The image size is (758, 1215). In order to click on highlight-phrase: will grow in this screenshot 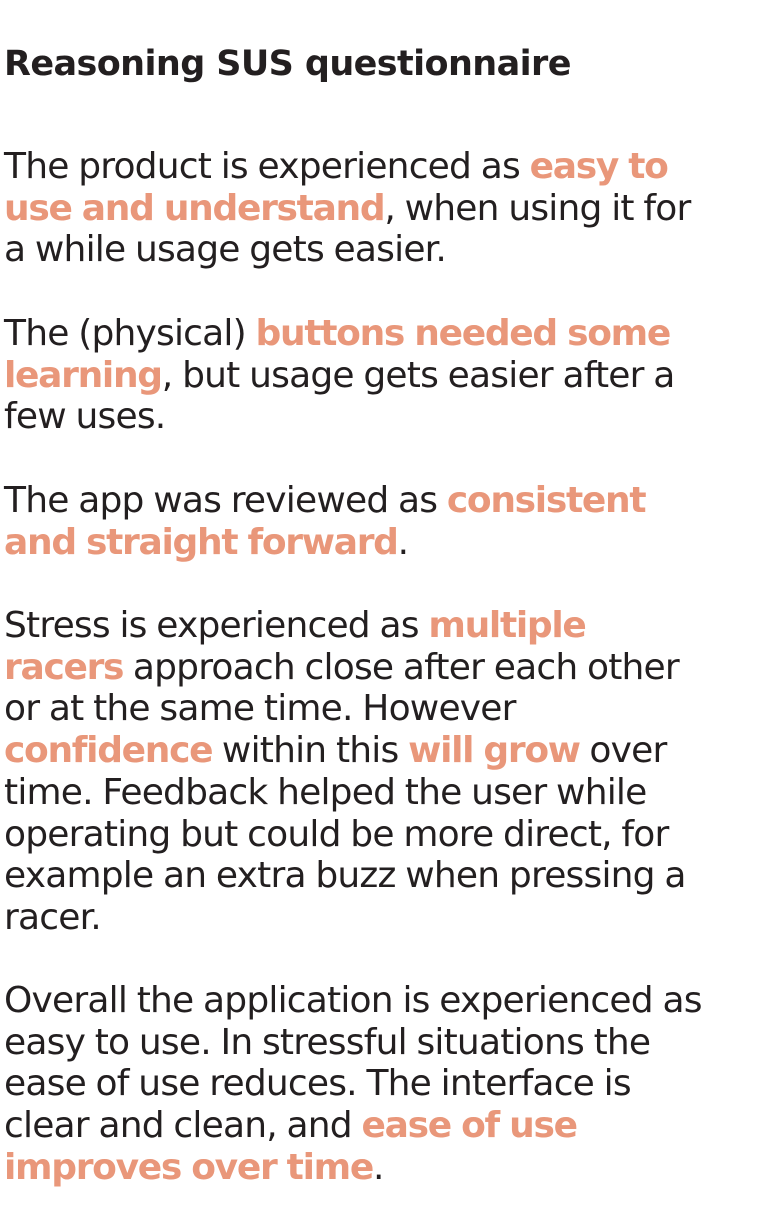, I will do `click(494, 751)`.